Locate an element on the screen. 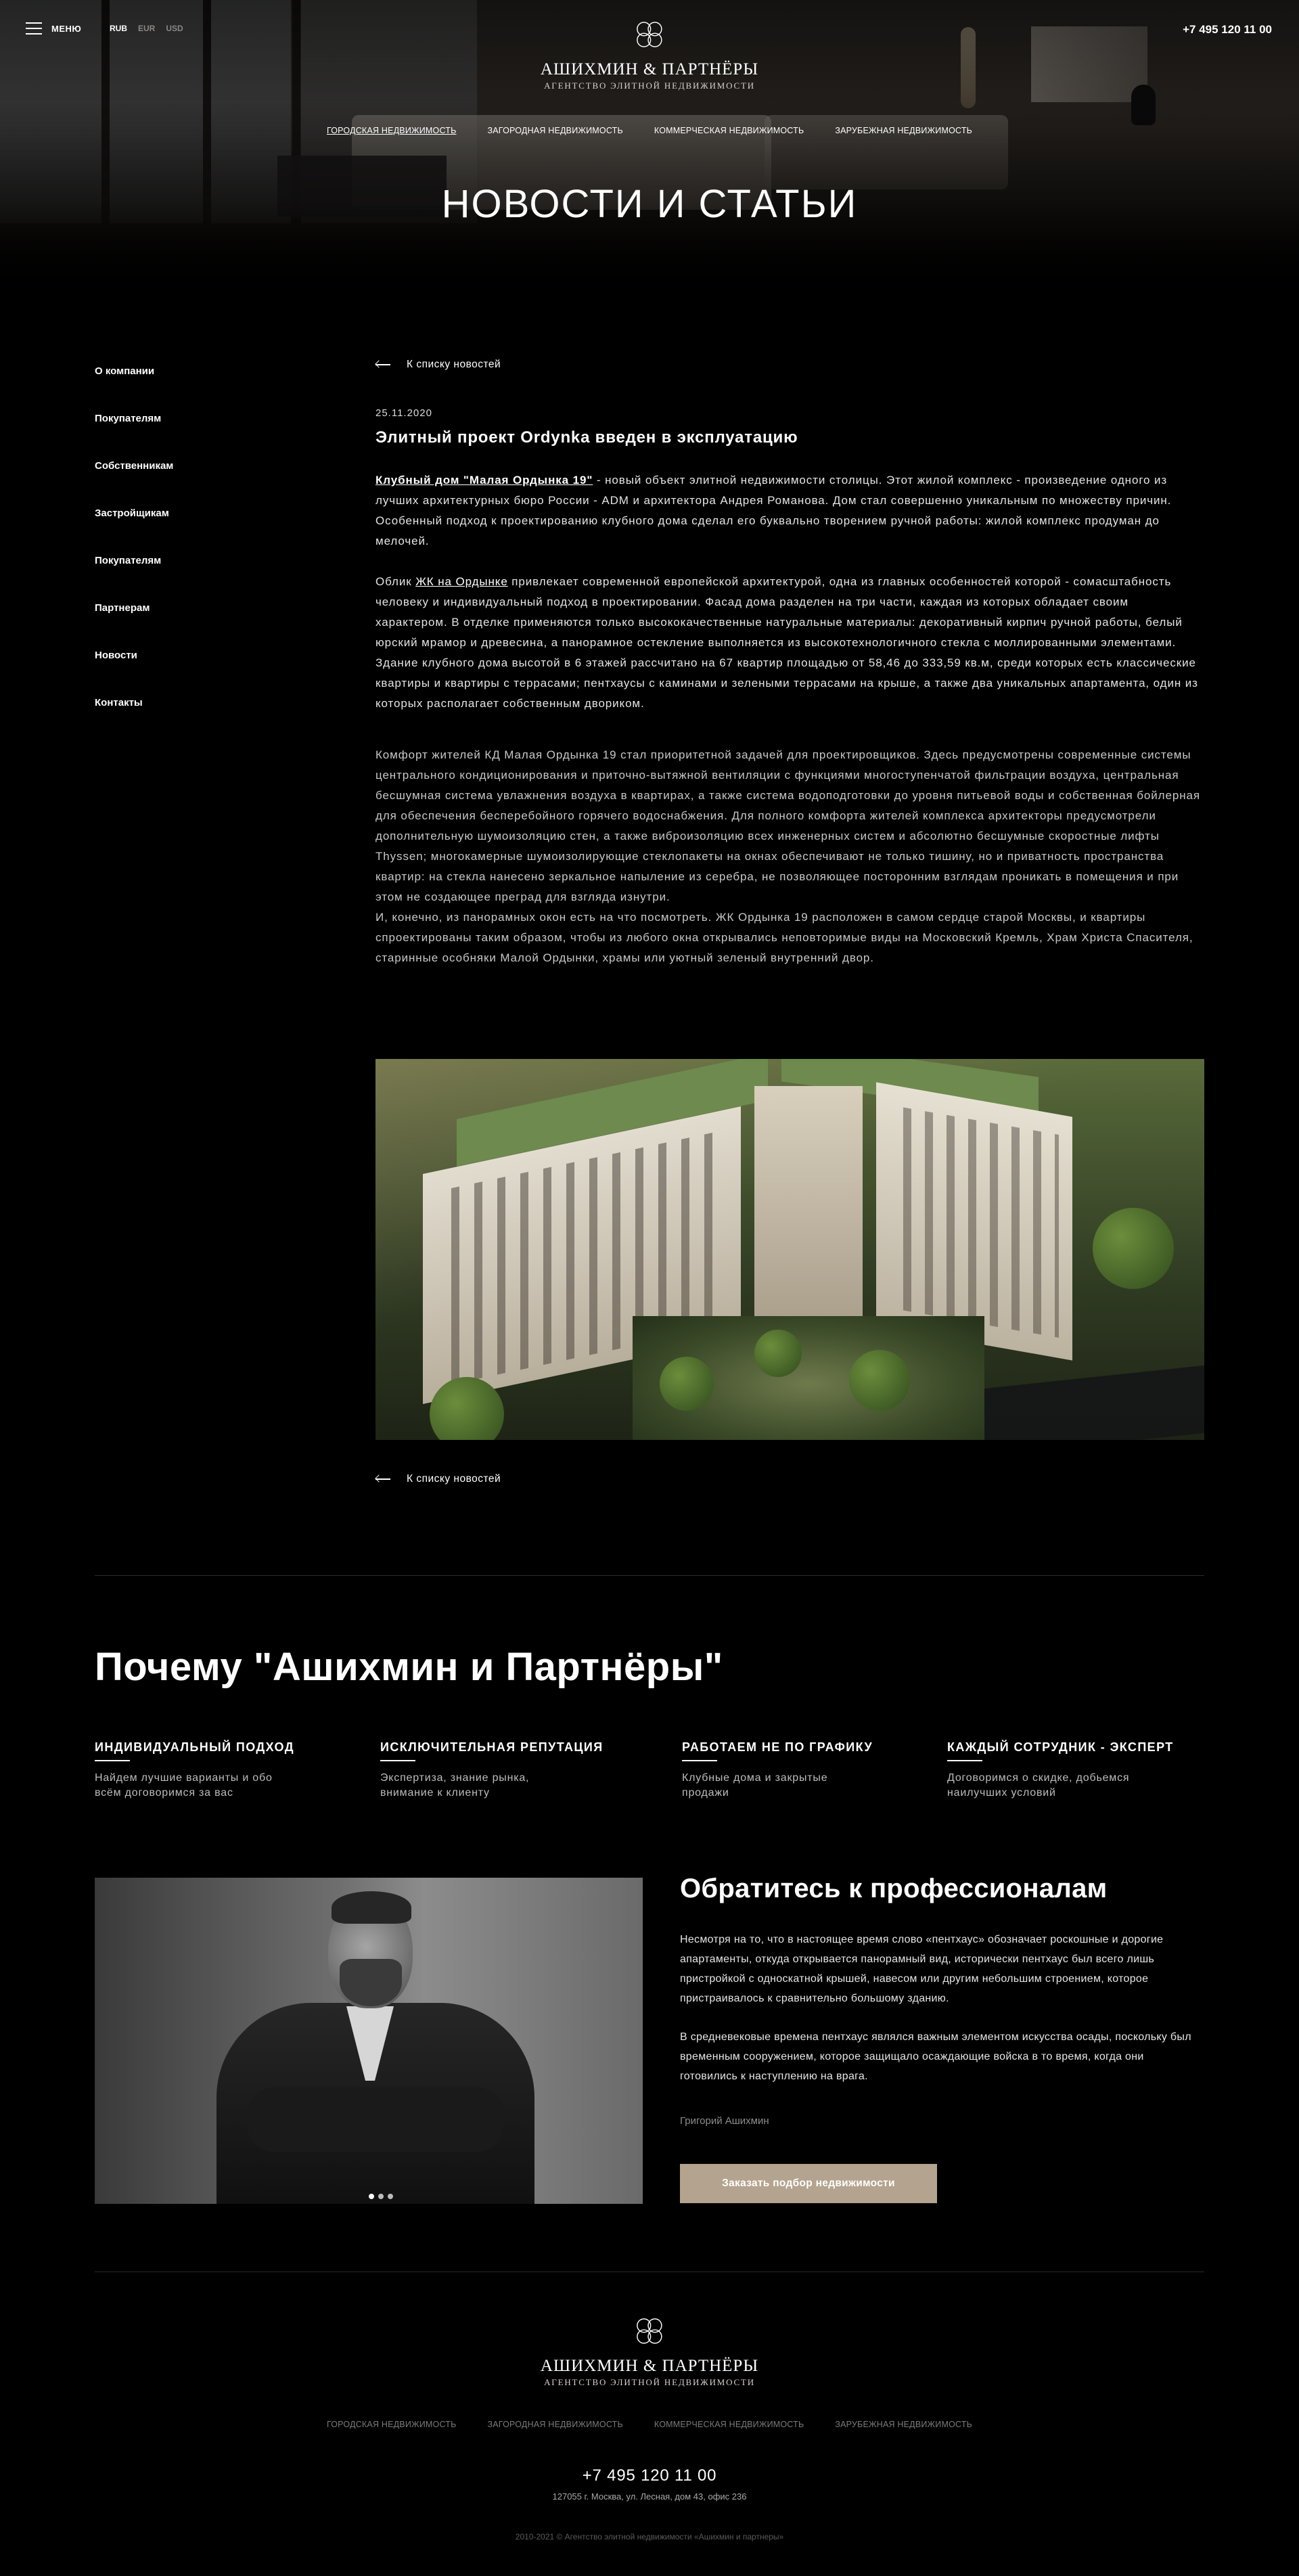 This screenshot has height=2576, width=1299. founder-photo is located at coordinates (369, 2041).